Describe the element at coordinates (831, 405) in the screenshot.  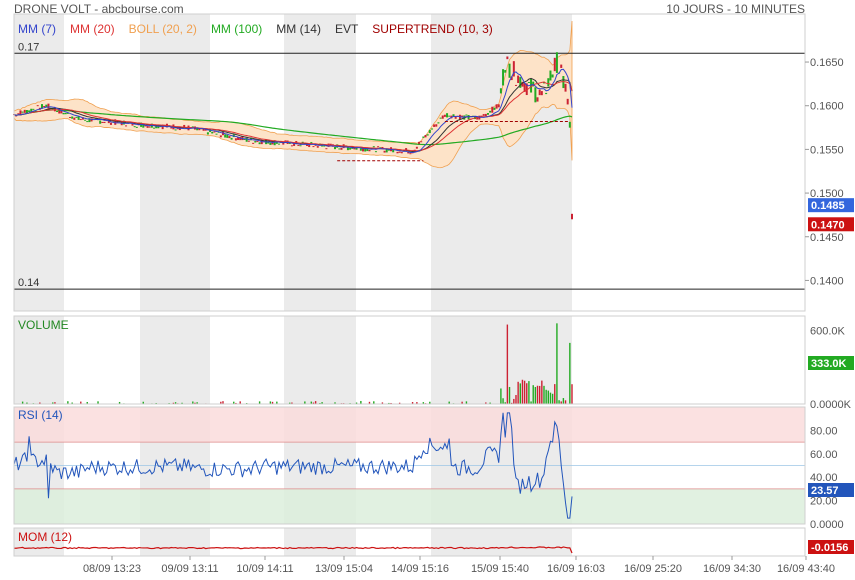
I see `volume-tick-label: 0.0000K` at that location.